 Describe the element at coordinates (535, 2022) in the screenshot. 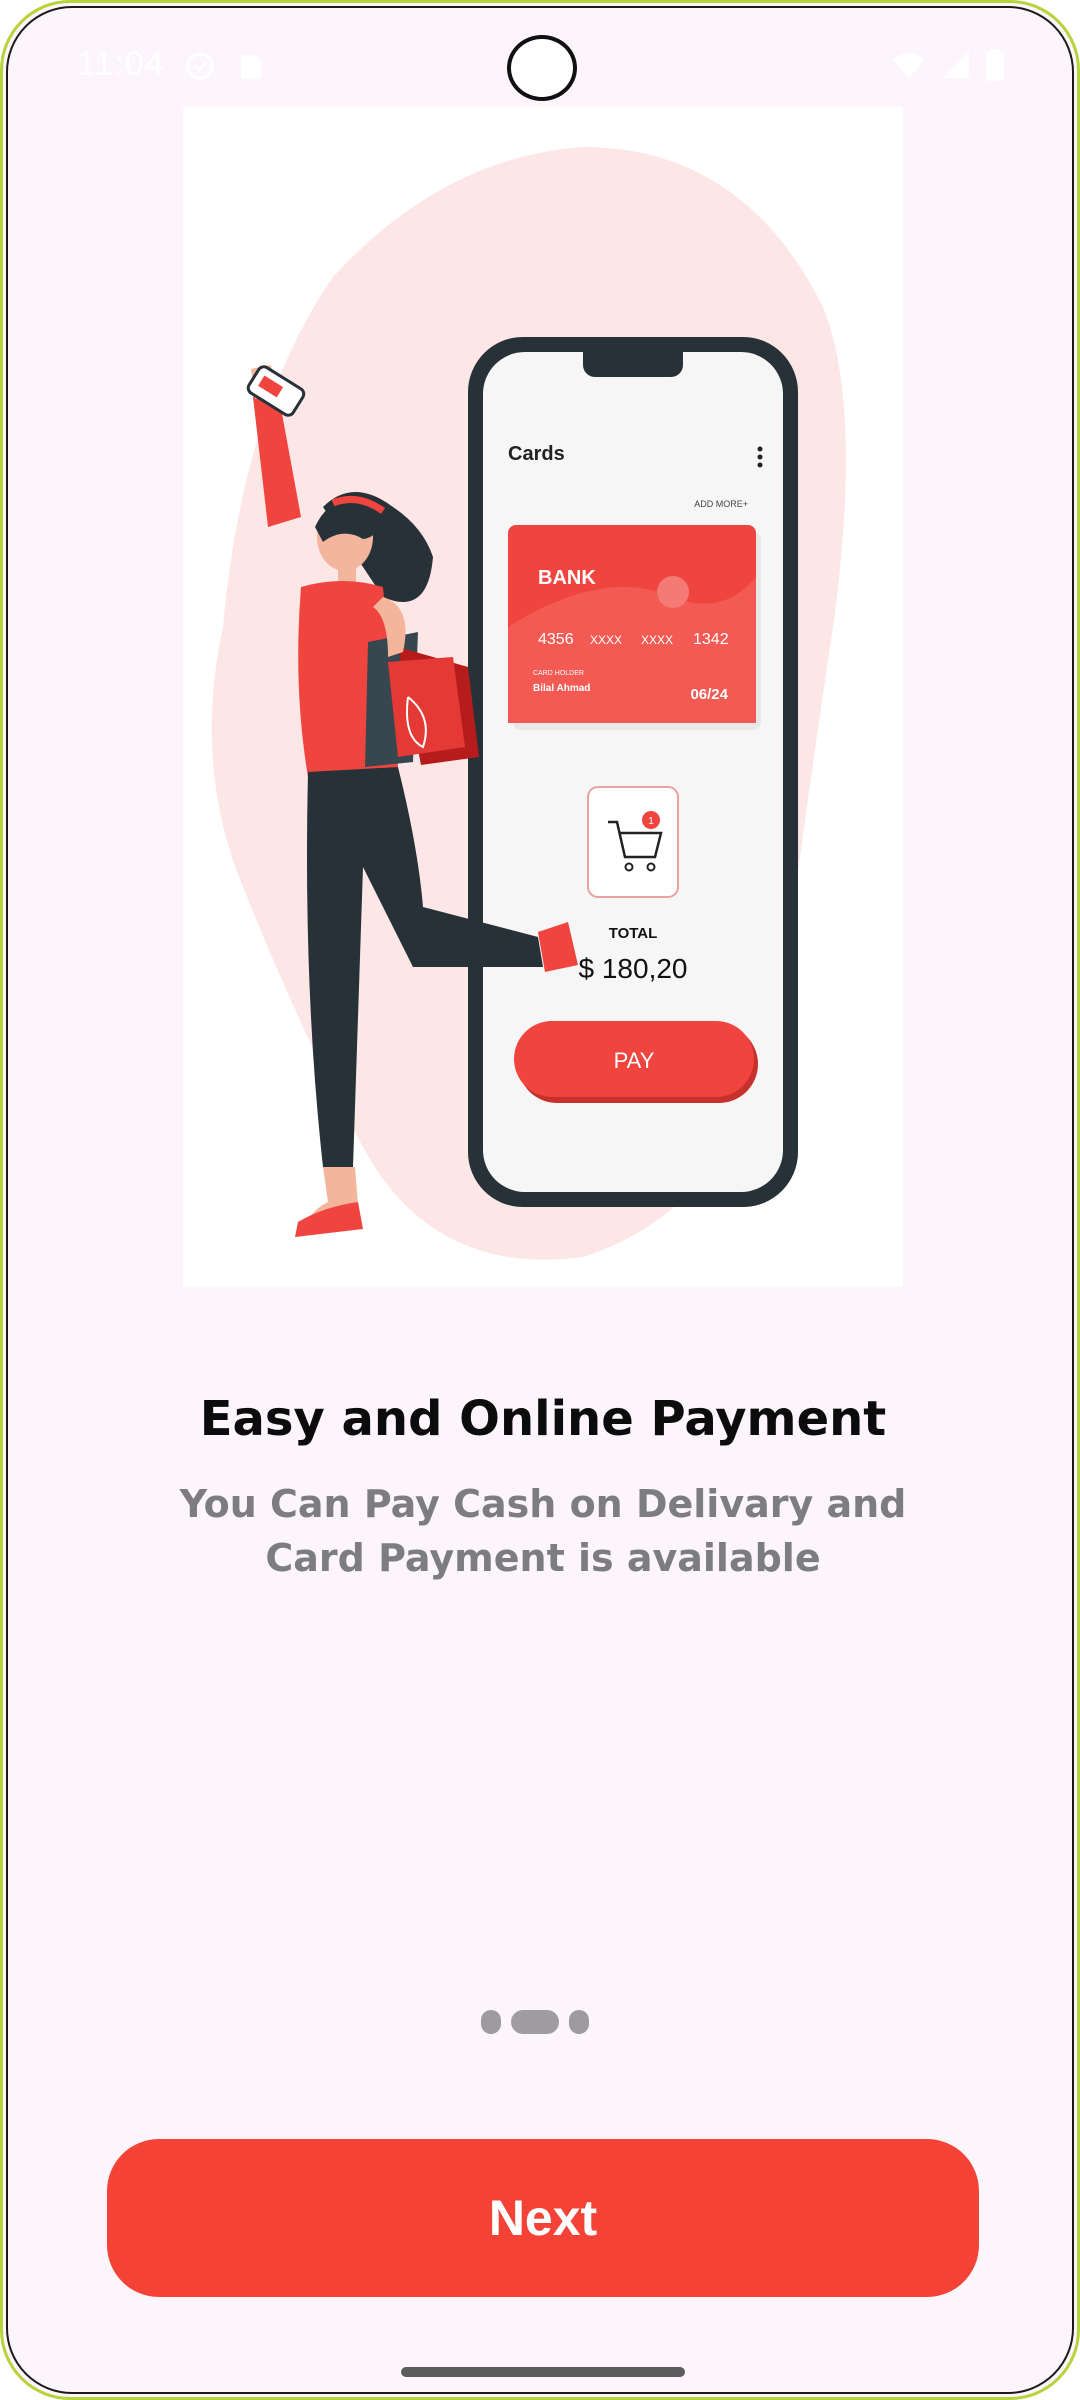

I see `page-dot-2-active` at that location.